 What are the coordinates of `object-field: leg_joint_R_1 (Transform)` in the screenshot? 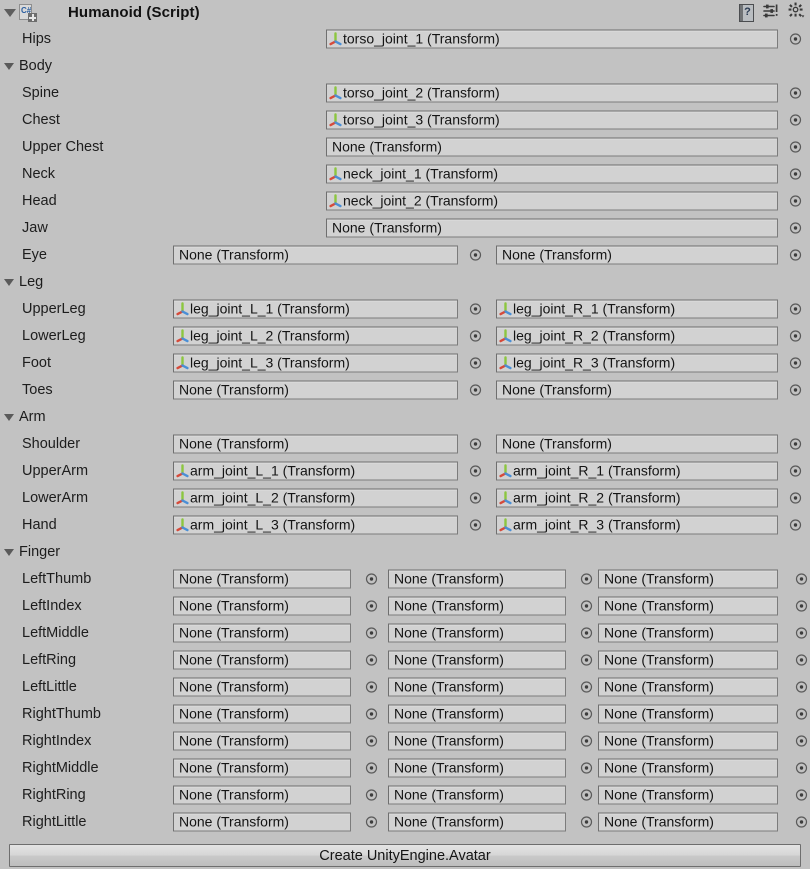 It's located at (637, 308).